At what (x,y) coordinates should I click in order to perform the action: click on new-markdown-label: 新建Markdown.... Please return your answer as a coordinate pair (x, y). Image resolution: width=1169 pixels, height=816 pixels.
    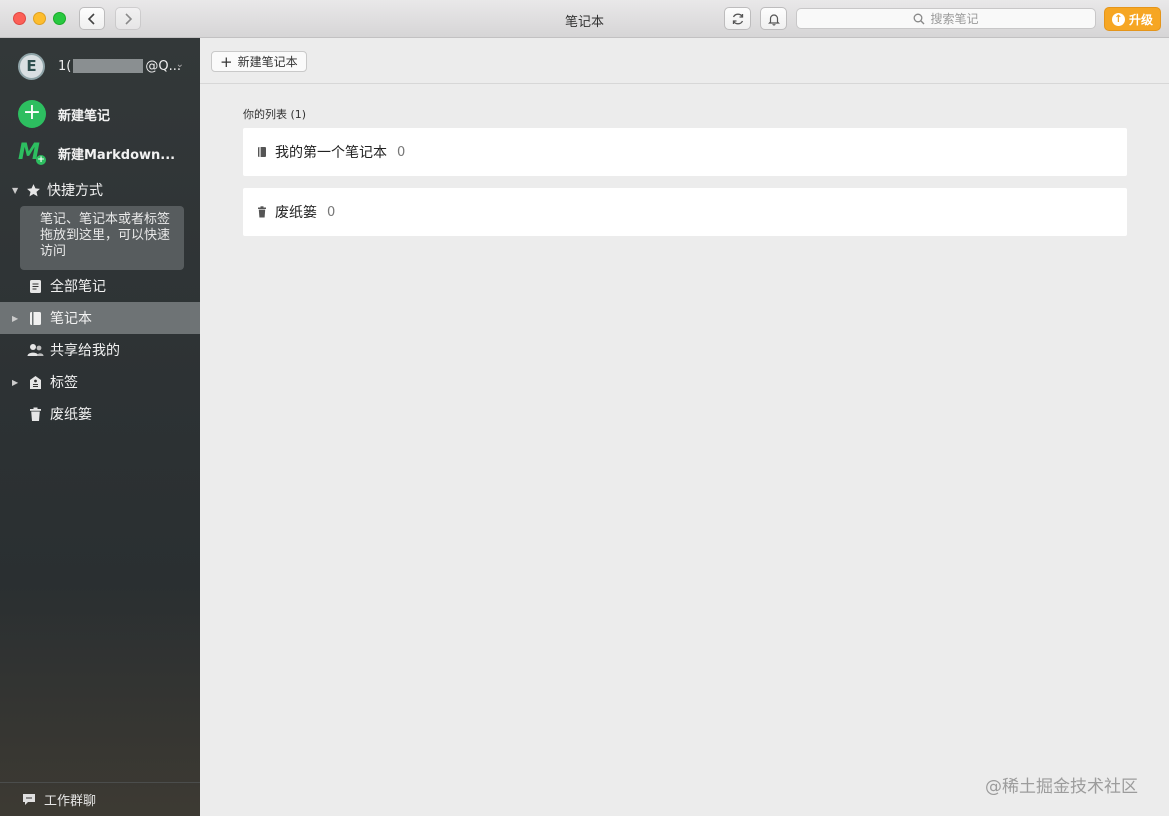
    Looking at the image, I should click on (117, 155).